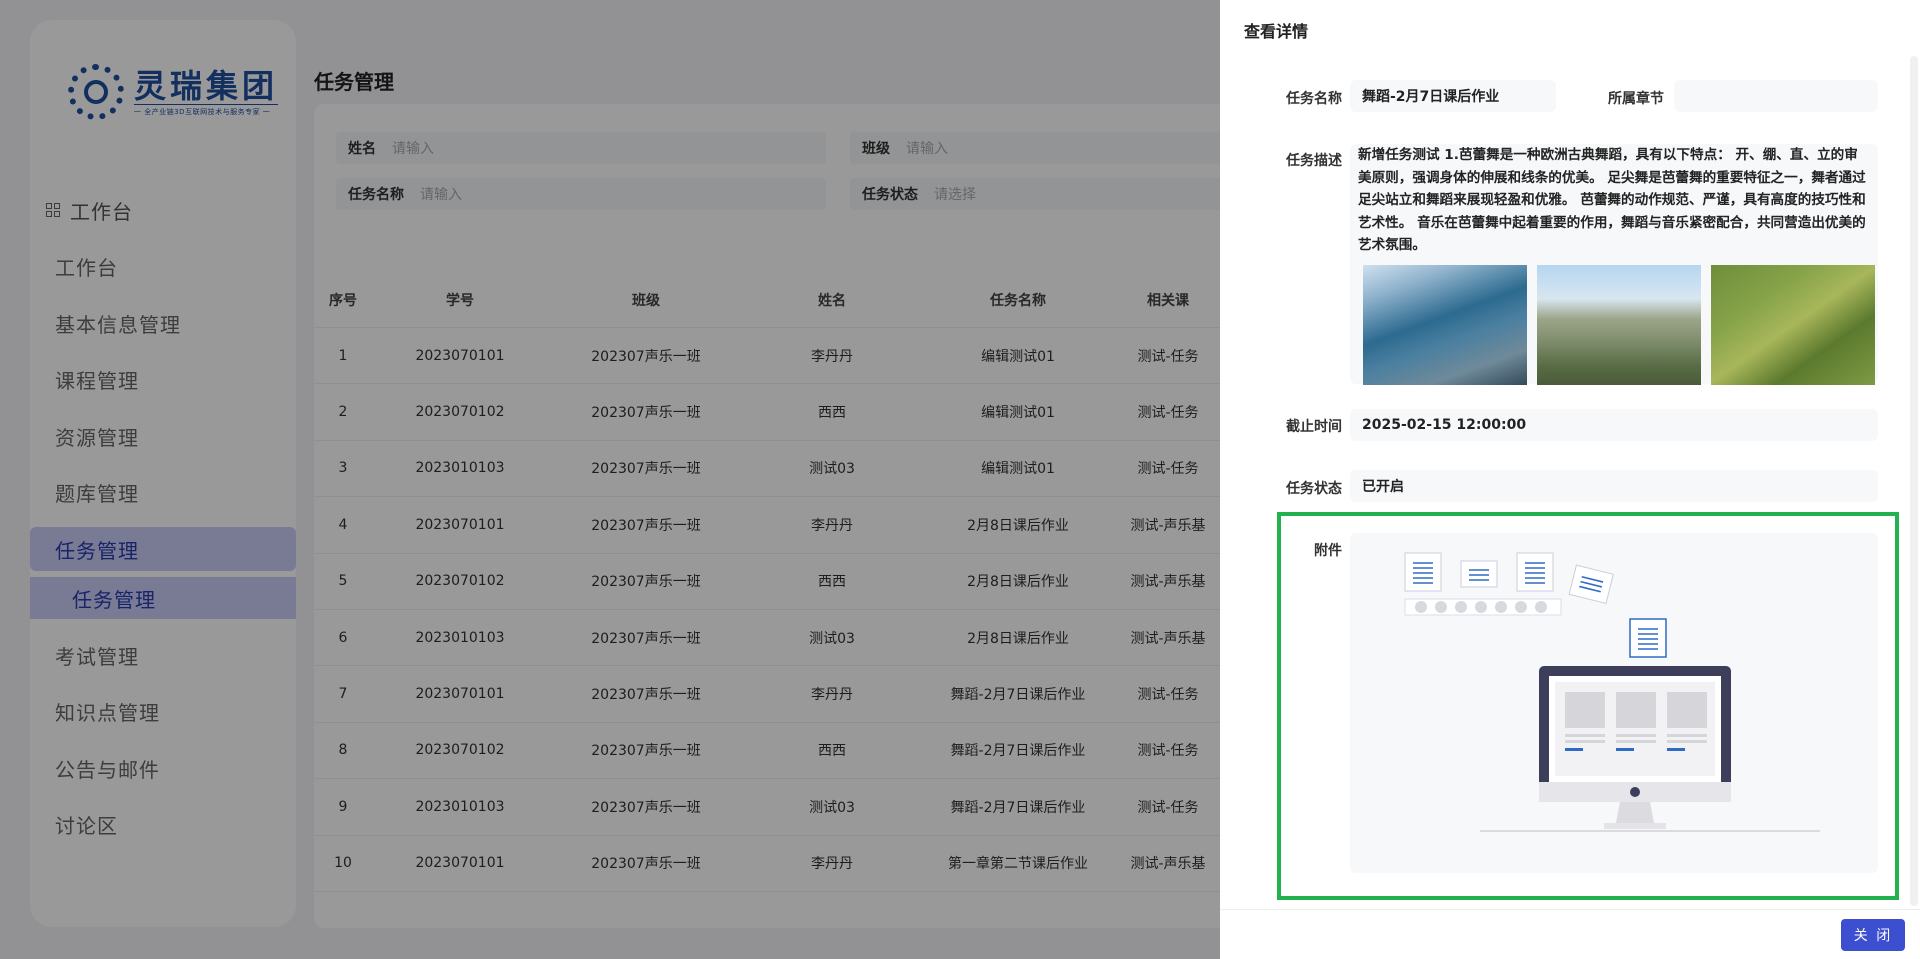  I want to click on chapter-label: 所属章节, so click(1636, 99).